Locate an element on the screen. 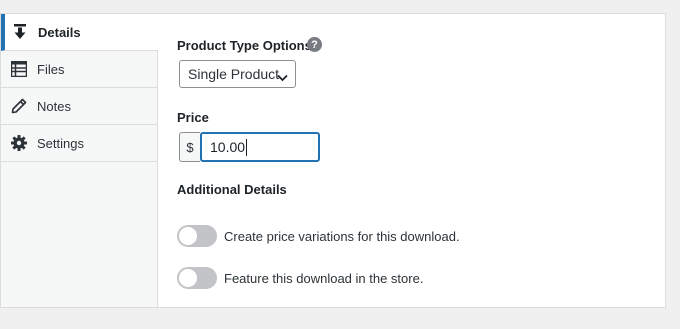 This screenshot has width=680, height=329. feature-download-toggle is located at coordinates (197, 278).